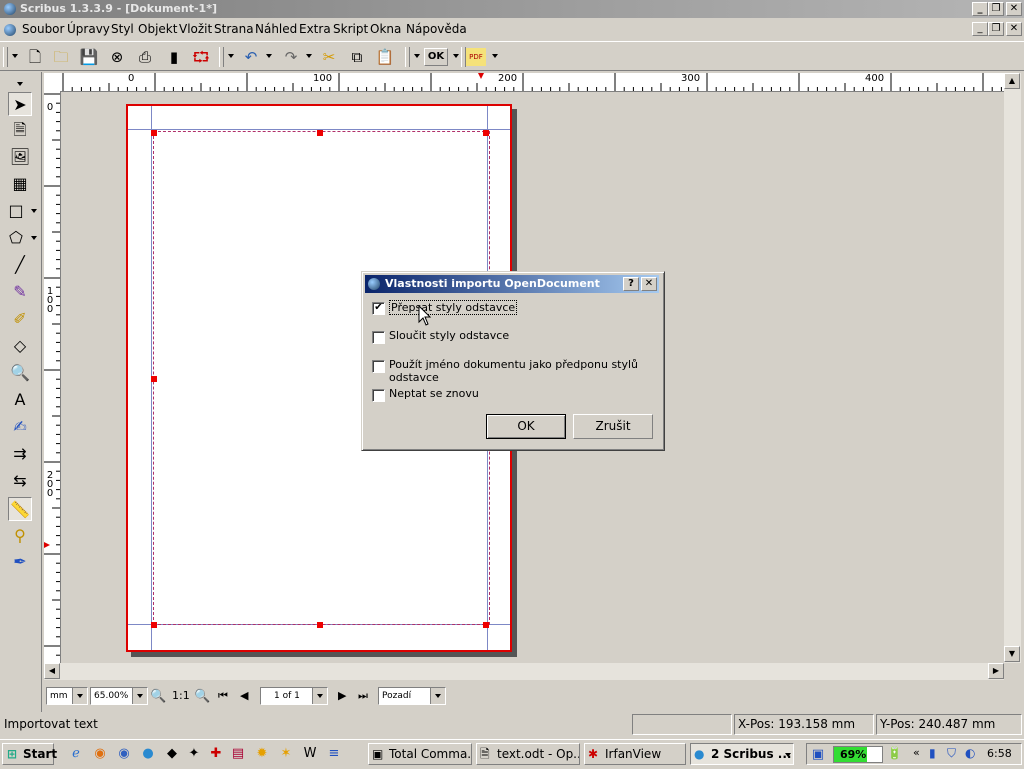 The width and height of the screenshot is (1024, 769). Describe the element at coordinates (76, 754) in the screenshot. I see `ie-icon: ℯ` at that location.